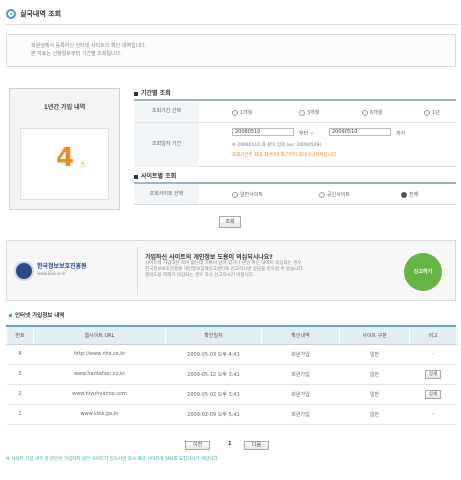  What do you see at coordinates (229, 444) in the screenshot?
I see `pager-current-page: 1` at bounding box center [229, 444].